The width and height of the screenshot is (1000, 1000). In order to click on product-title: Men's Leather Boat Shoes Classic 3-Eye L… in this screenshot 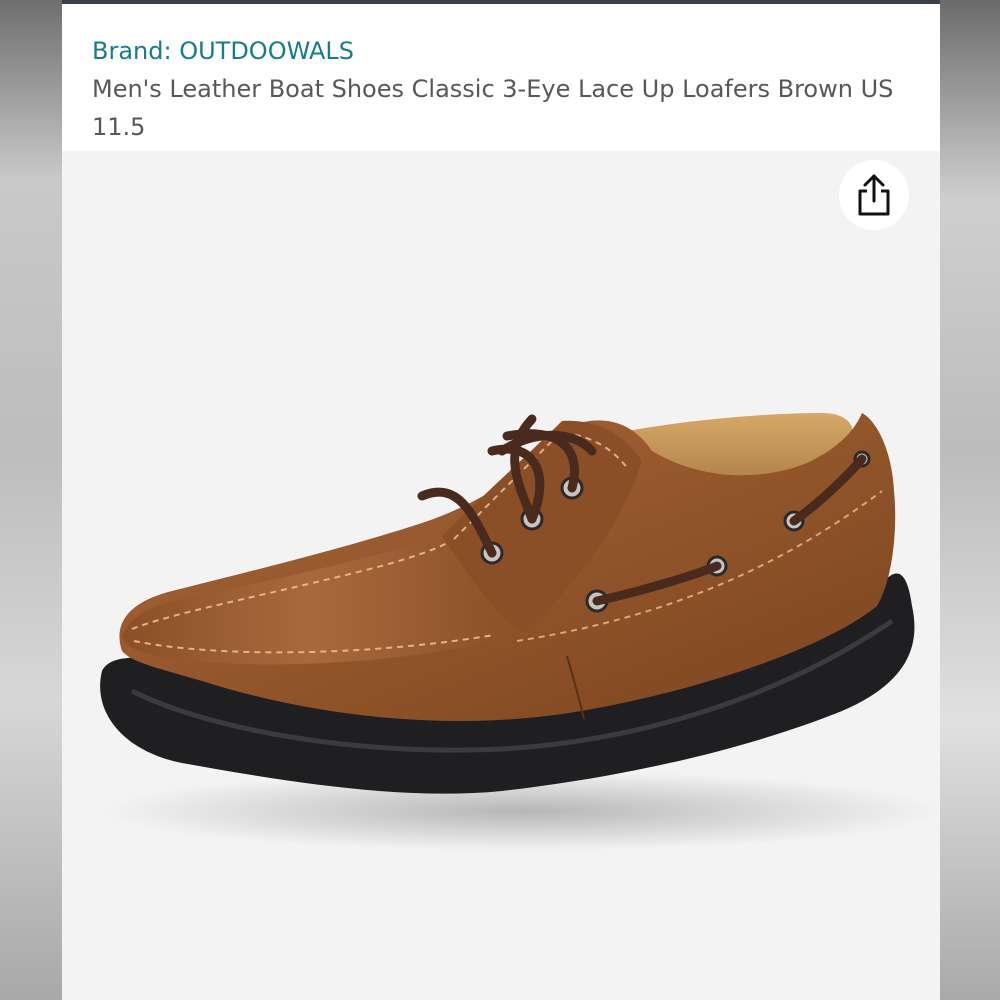, I will do `click(493, 108)`.